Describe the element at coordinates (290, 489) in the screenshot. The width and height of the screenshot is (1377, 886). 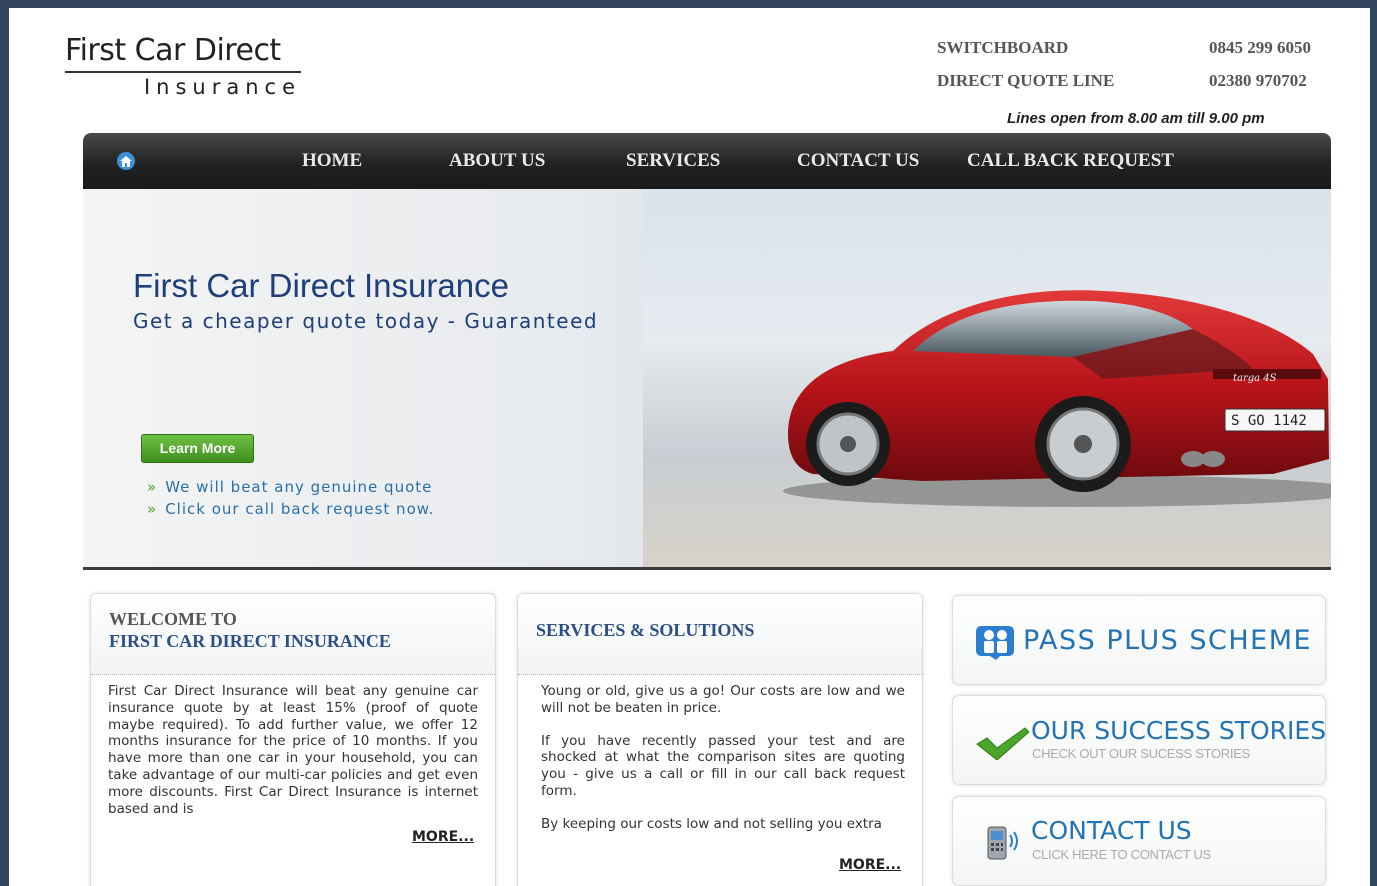
I see `hero-bullet: » We will beat any genuine quote` at that location.